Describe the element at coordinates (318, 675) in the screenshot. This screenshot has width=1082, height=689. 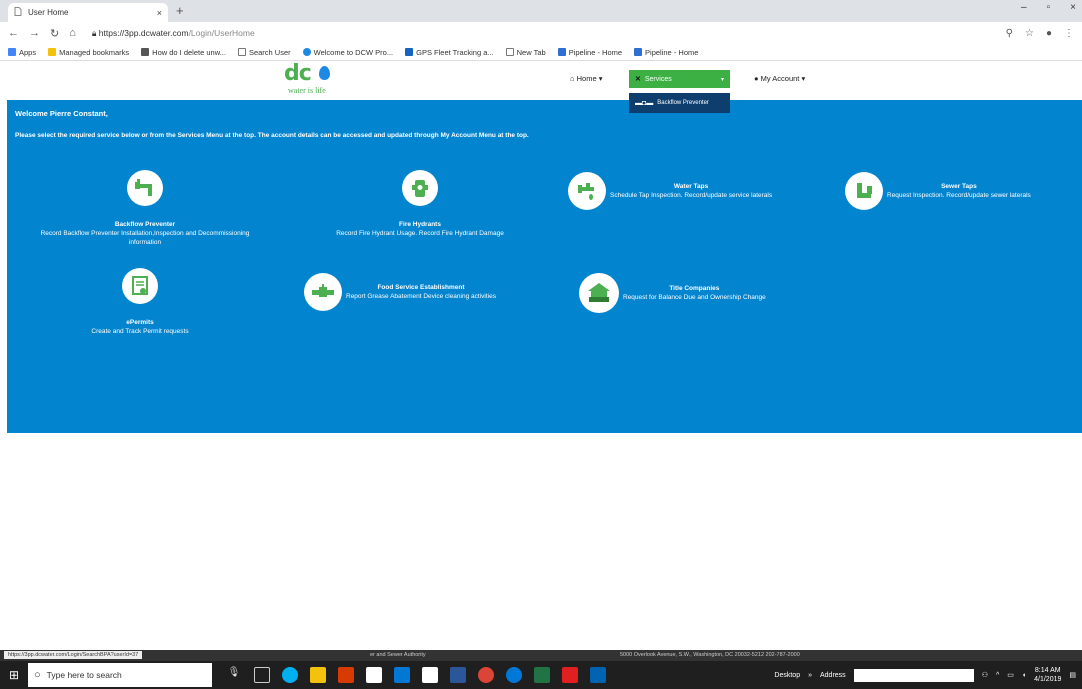
I see `file-explorer-icon` at that location.